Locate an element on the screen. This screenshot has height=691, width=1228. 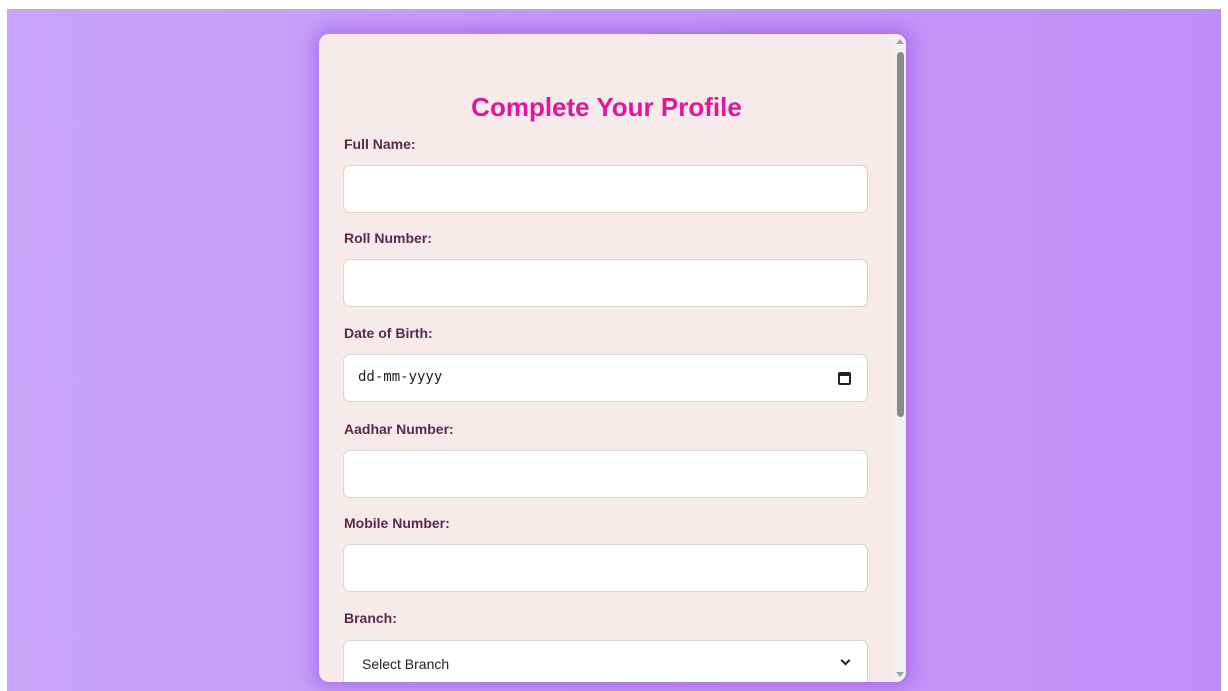
date-of-birth-input: dd-mm-yyyy is located at coordinates (605, 378).